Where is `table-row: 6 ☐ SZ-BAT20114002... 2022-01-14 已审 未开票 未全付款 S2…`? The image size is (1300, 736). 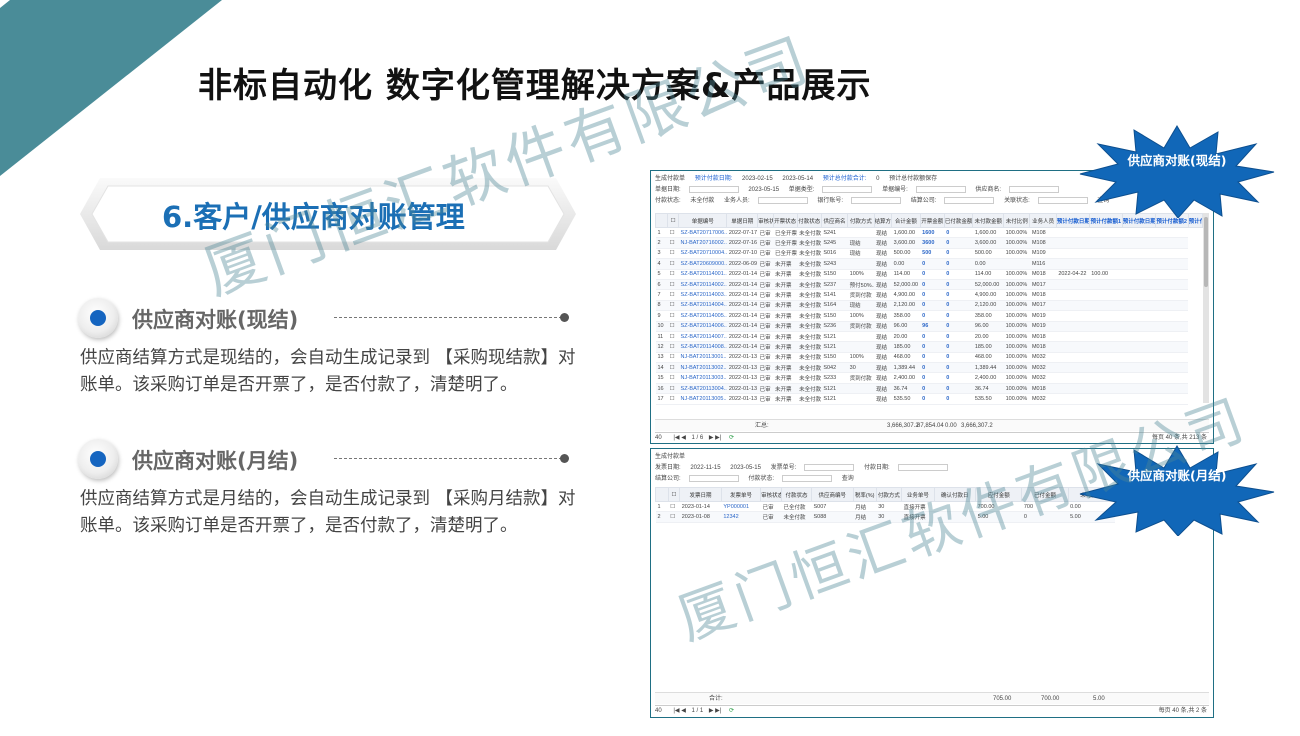 table-row: 6 ☐ SZ-BAT20114002... 2022-01-14 已审 未开票 未全付款 S2… is located at coordinates (929, 285).